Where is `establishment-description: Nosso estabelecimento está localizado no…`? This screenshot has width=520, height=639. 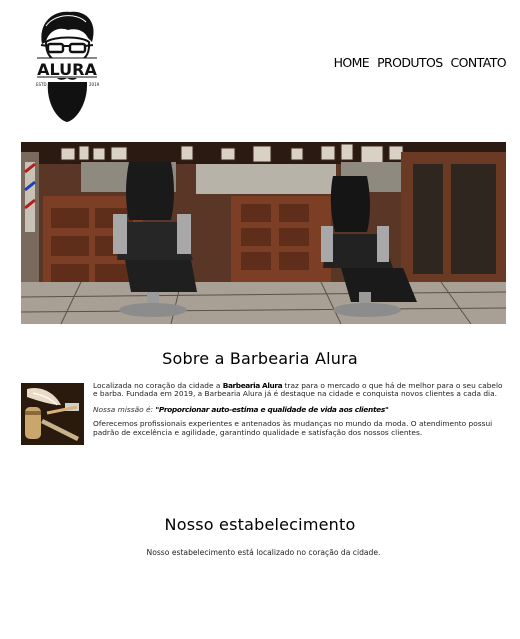 establishment-description: Nosso estabelecimento está localizado no… is located at coordinates (263, 552).